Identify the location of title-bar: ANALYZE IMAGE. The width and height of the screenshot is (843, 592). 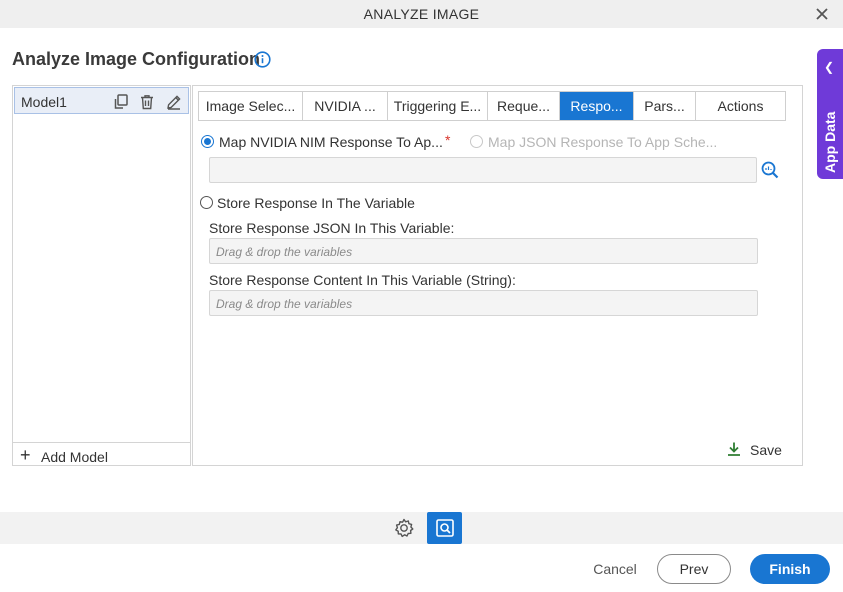
(421, 14).